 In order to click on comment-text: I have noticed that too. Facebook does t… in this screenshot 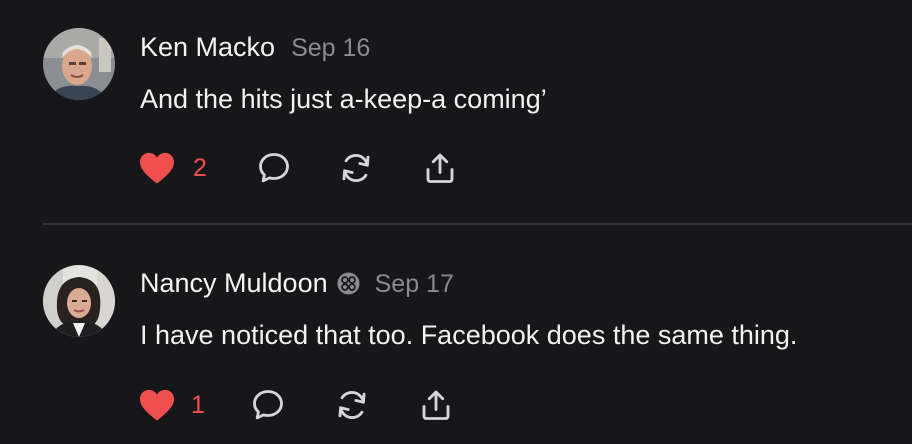, I will do `click(469, 335)`.